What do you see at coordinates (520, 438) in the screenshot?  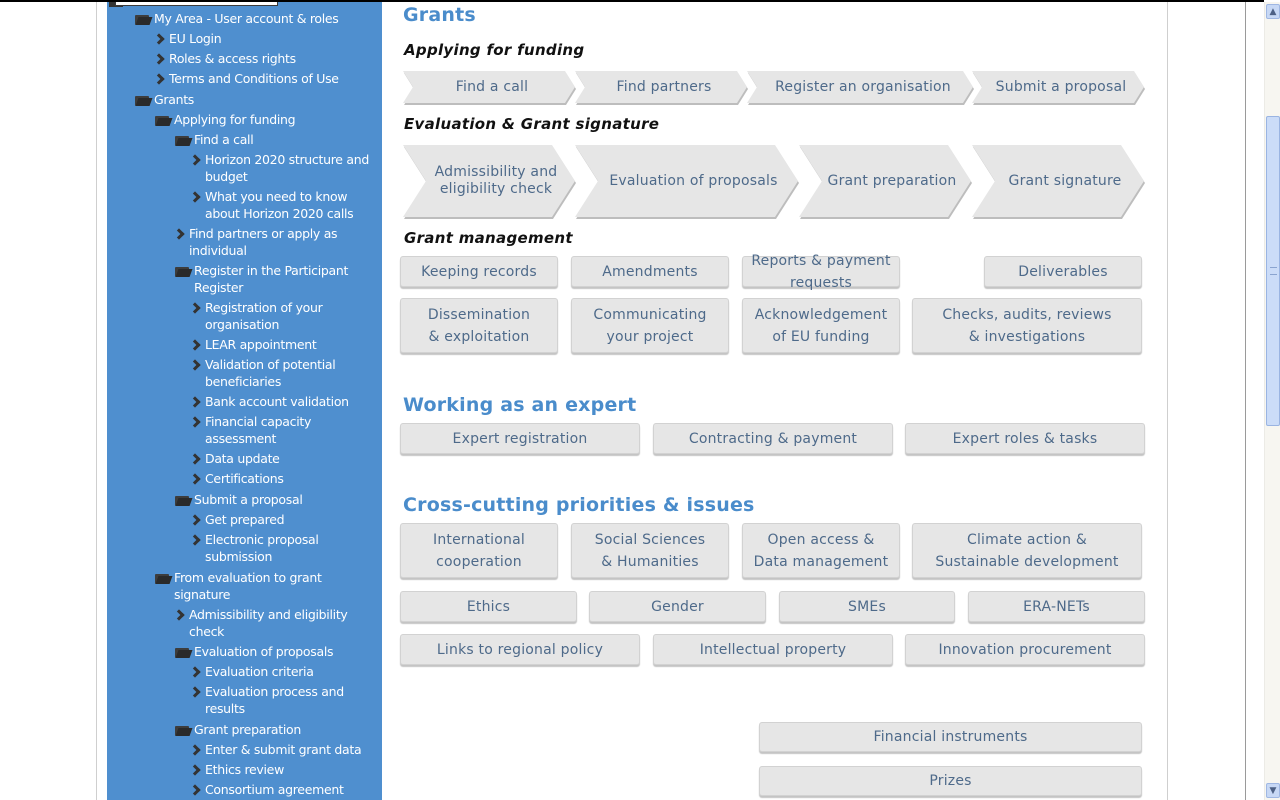 I see `expert-registration-button: Expert registration` at bounding box center [520, 438].